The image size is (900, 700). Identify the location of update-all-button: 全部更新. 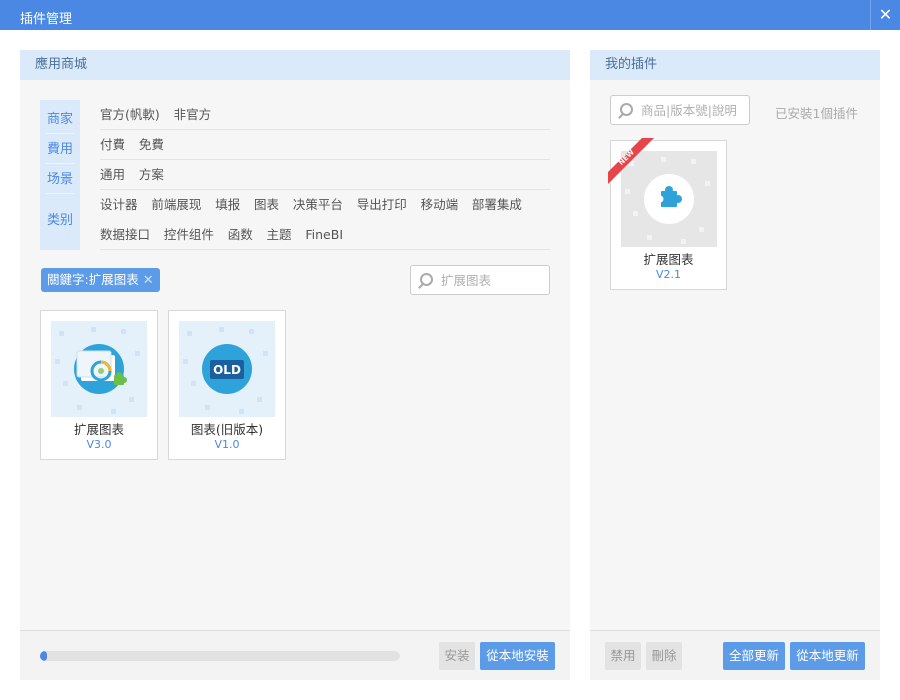
(754, 656).